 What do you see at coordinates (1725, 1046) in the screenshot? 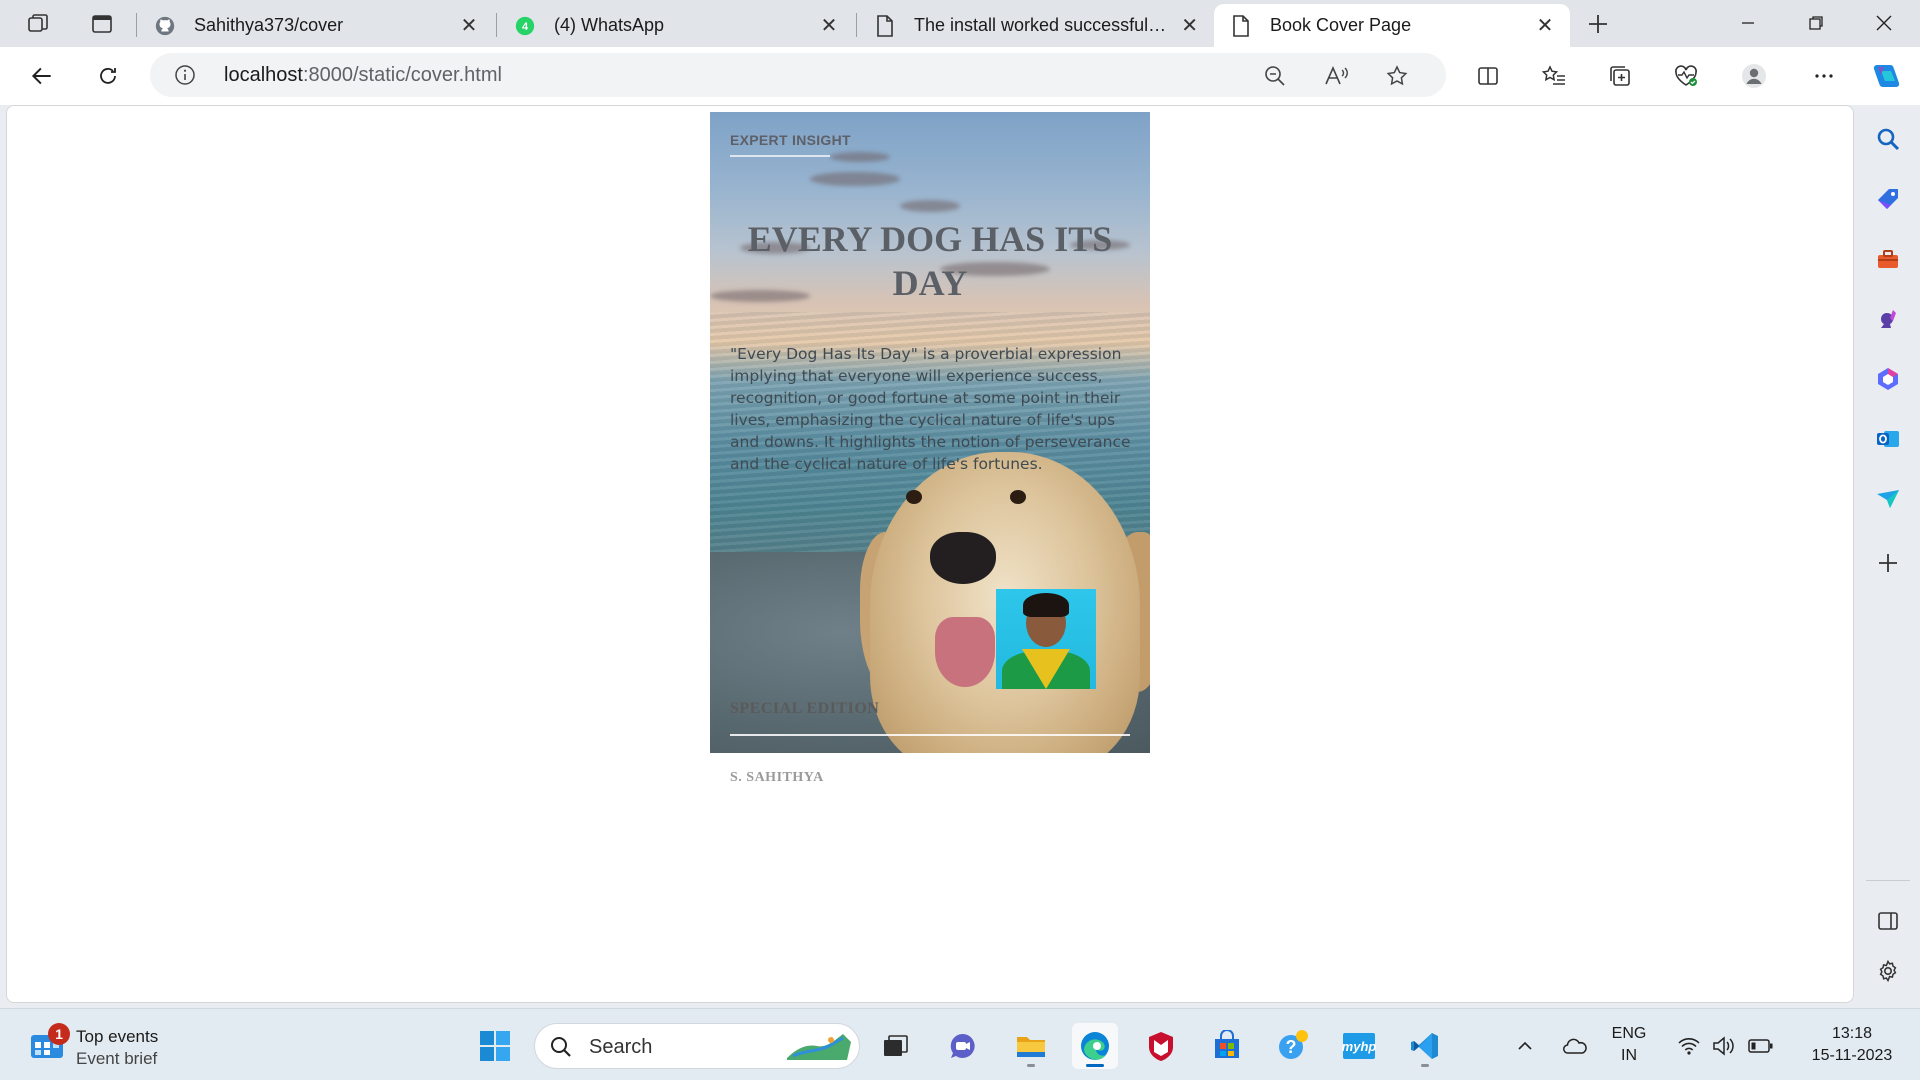
I see `volume-icon` at bounding box center [1725, 1046].